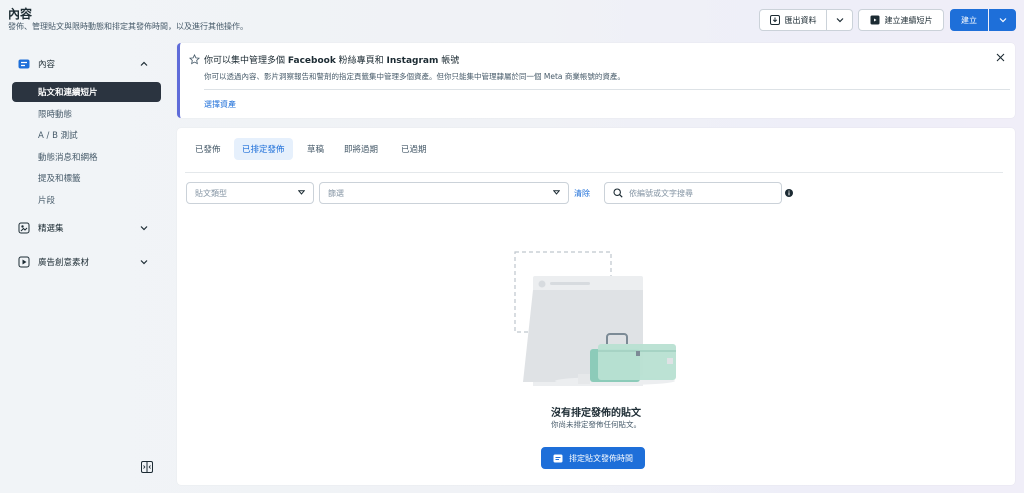  I want to click on create-label: 建立, so click(969, 20).